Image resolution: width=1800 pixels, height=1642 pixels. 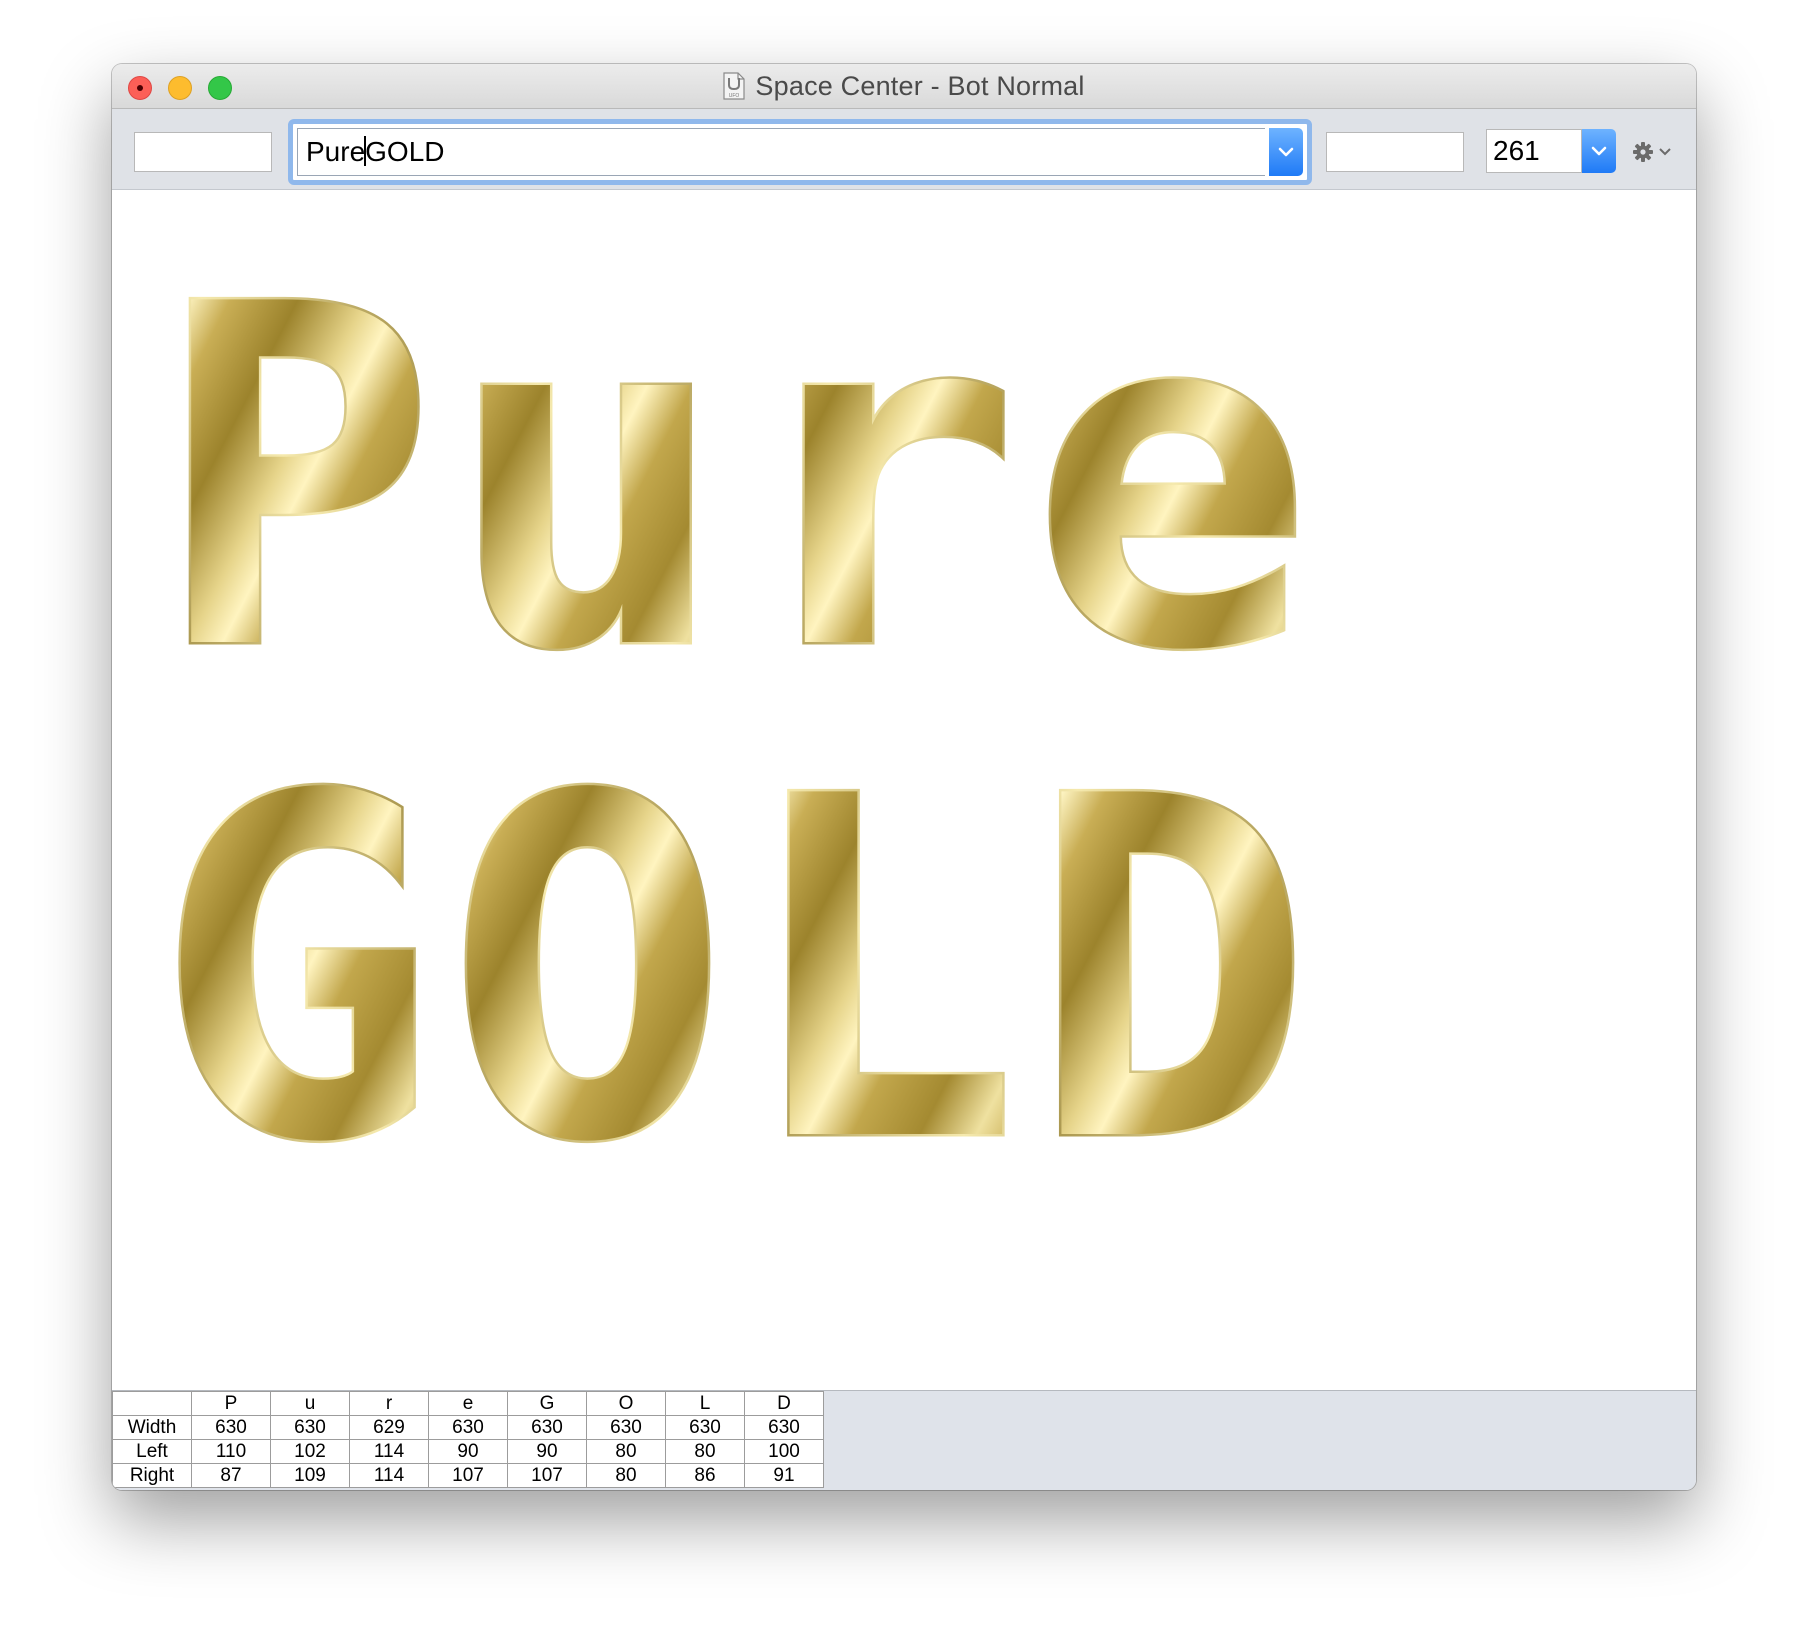 I want to click on metrics-width-row: Width 630 630 629 630 630 630 630 630, so click(x=468, y=1427).